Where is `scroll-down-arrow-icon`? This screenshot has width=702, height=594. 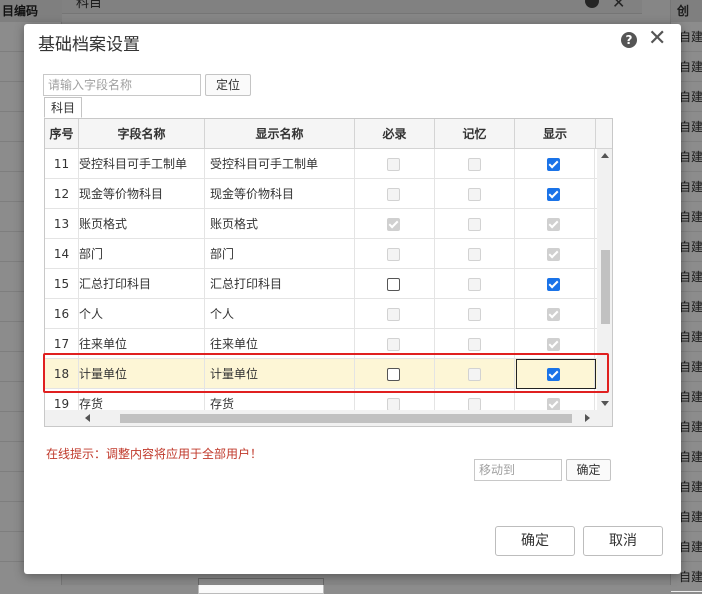 scroll-down-arrow-icon is located at coordinates (605, 403).